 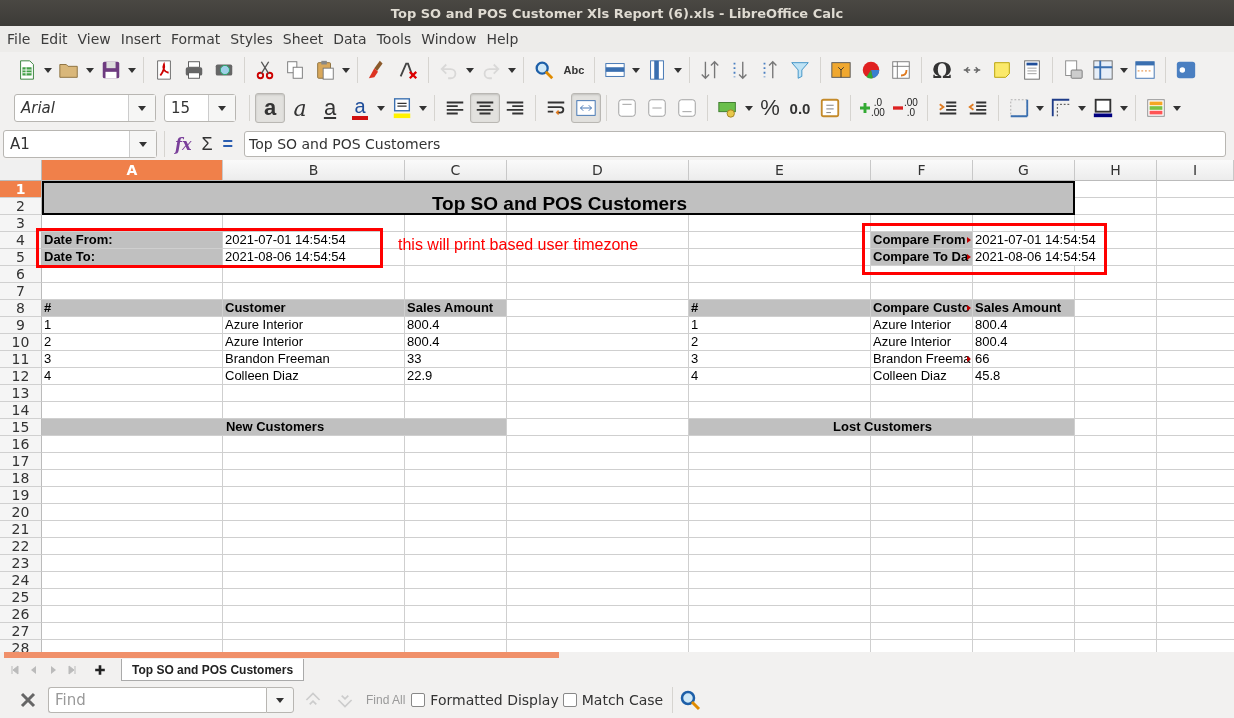 I want to click on menu-item: File, so click(x=19, y=39).